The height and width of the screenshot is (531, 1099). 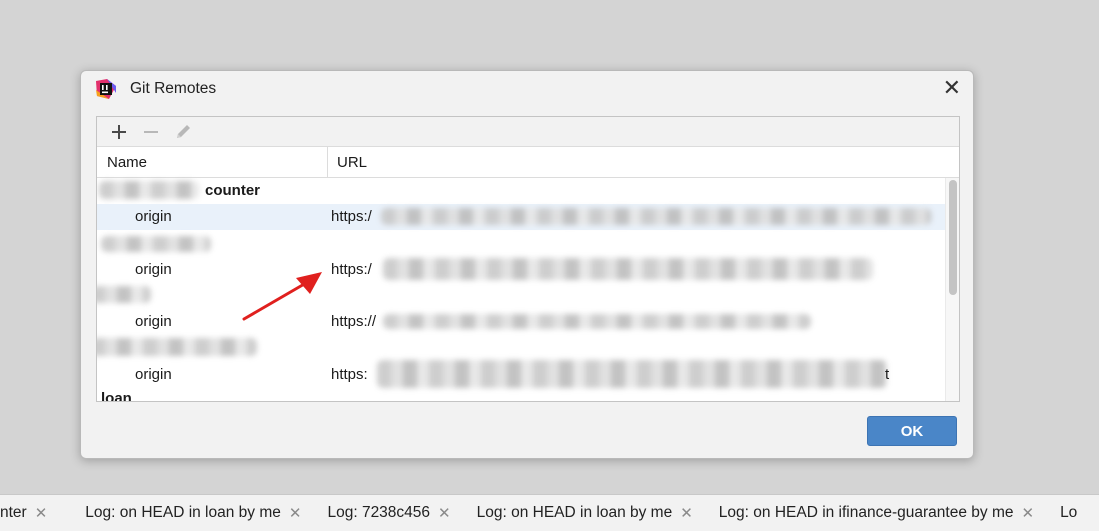 What do you see at coordinates (527, 89) in the screenshot?
I see `title-bar: Git Remotes ✕` at bounding box center [527, 89].